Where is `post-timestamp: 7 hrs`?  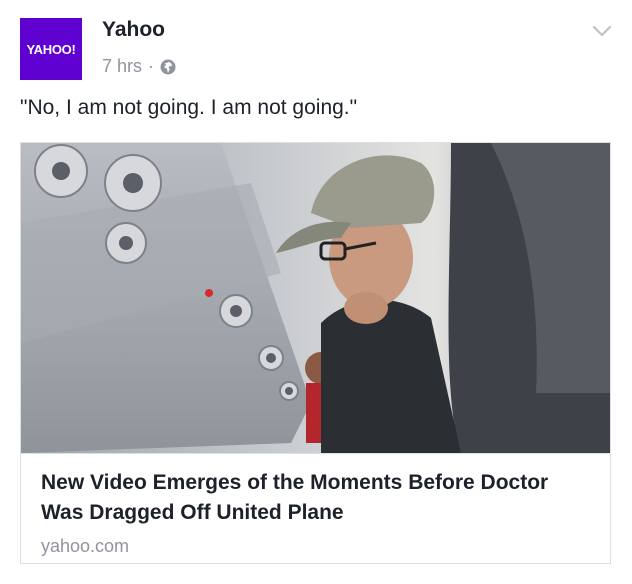 post-timestamp: 7 hrs is located at coordinates (122, 66).